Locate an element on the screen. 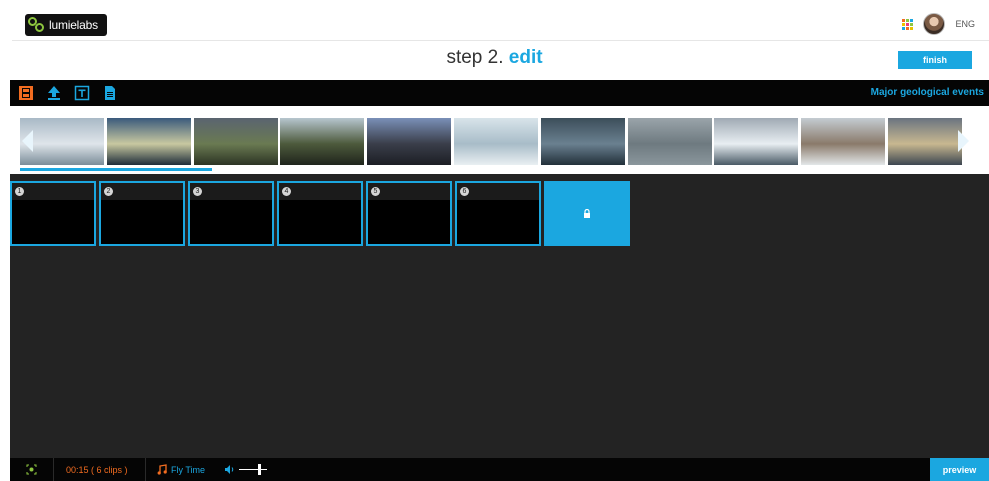  locked-slot is located at coordinates (587, 213).